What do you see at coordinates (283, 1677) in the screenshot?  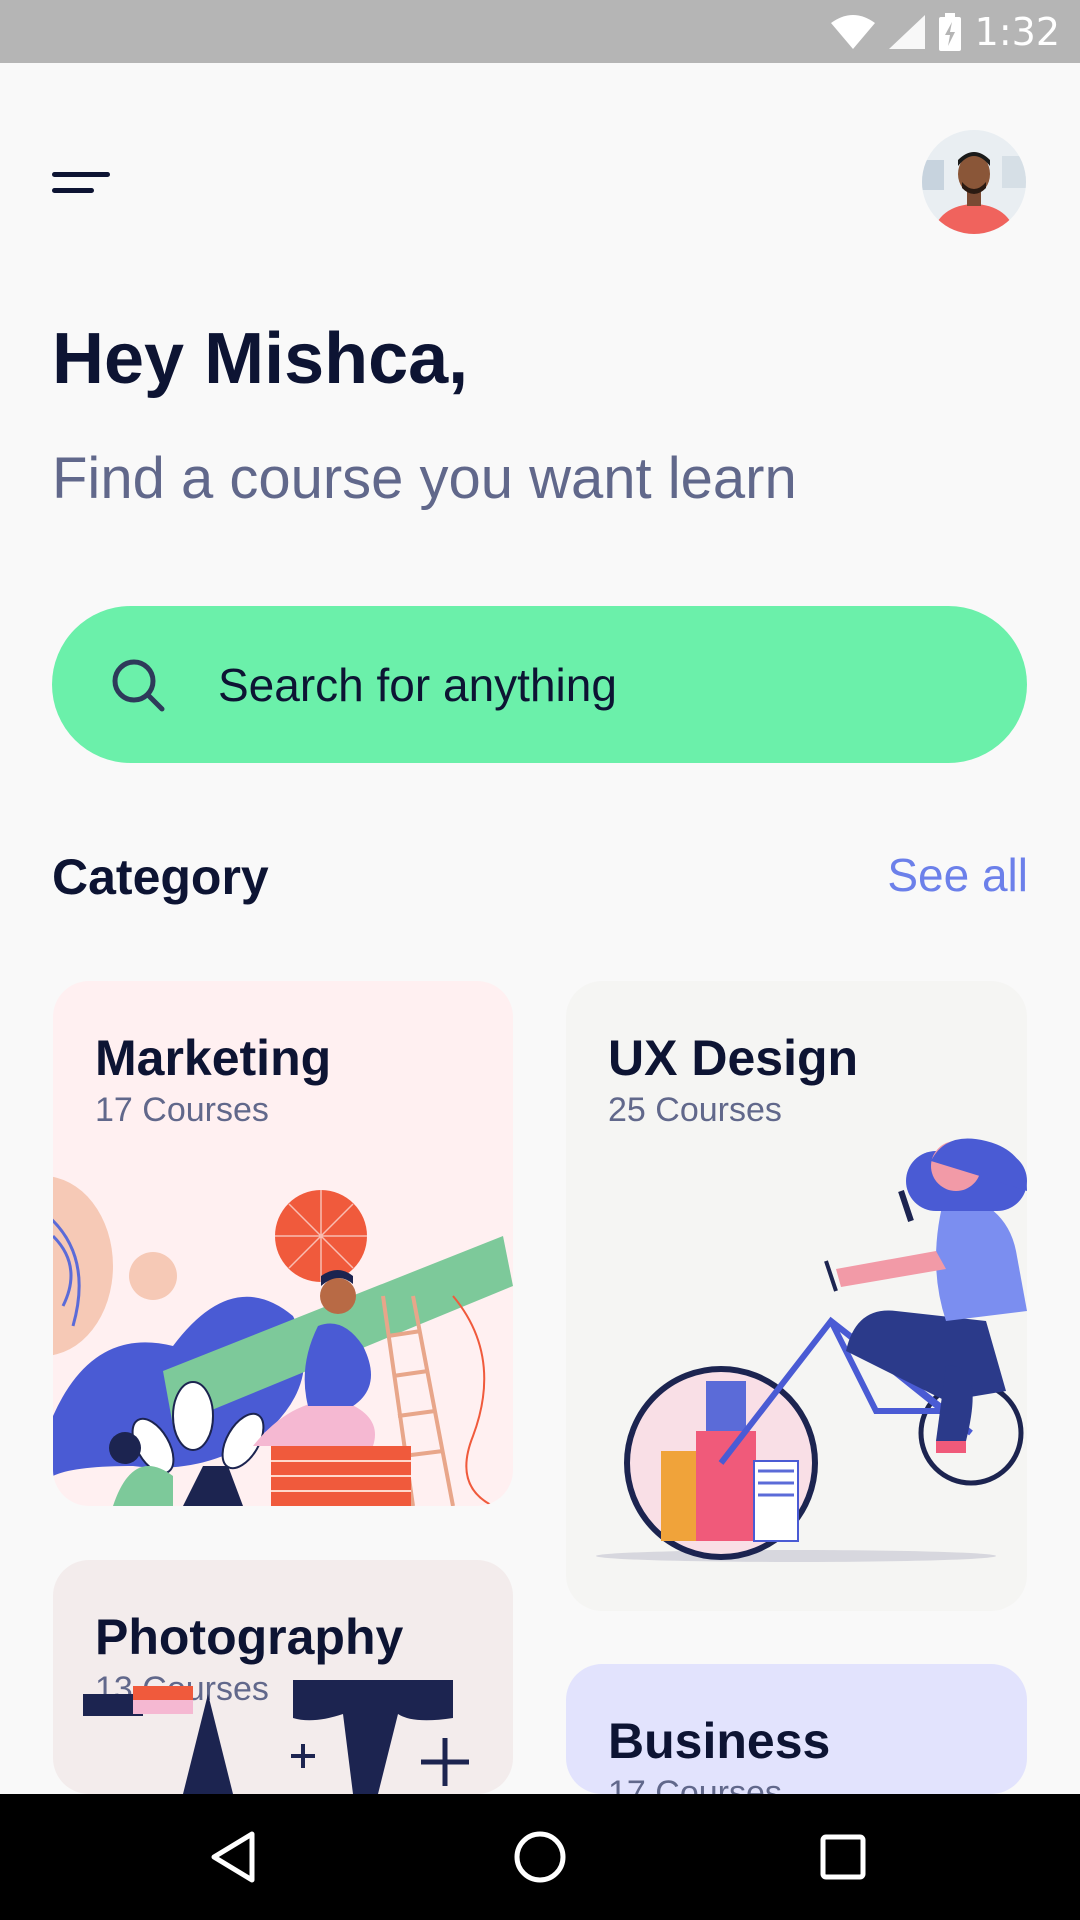 I see `category-card-photography: Photography 13 Courses` at bounding box center [283, 1677].